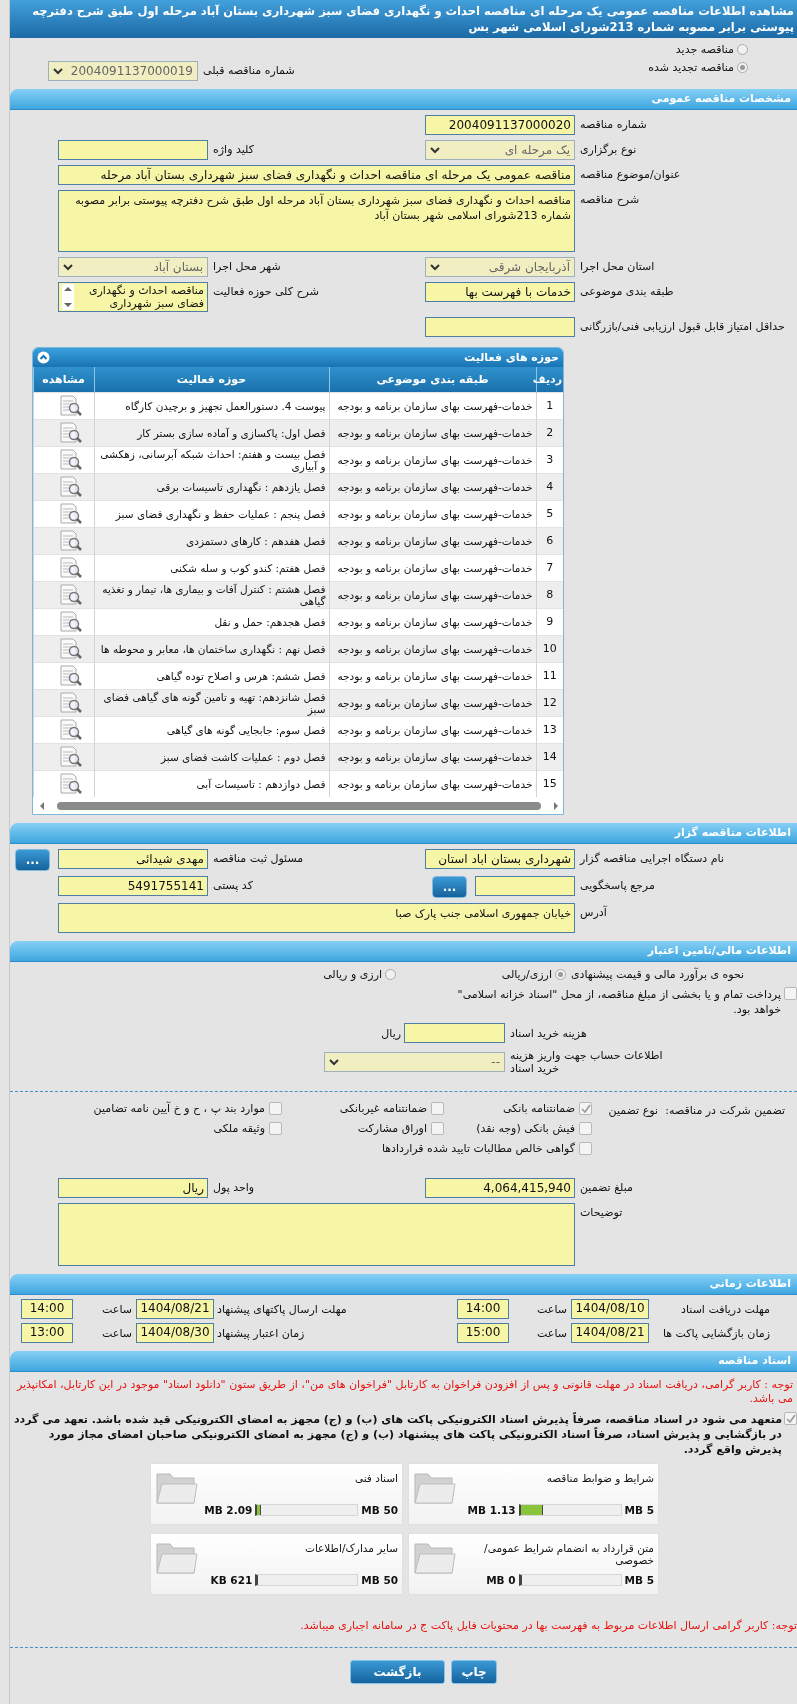  Describe the element at coordinates (403, 19) in the screenshot. I see `page-title: مشاهده اطلاعات مناقصه عمومی یک مرحله ای مناقصه احداث و نگهداری فضای سبز شهرداری بستان آباد مرحله اول طبق شرح دفترچه پیوستی برابر مصوبه شماره 213شورای اسلامی شهر بس` at that location.